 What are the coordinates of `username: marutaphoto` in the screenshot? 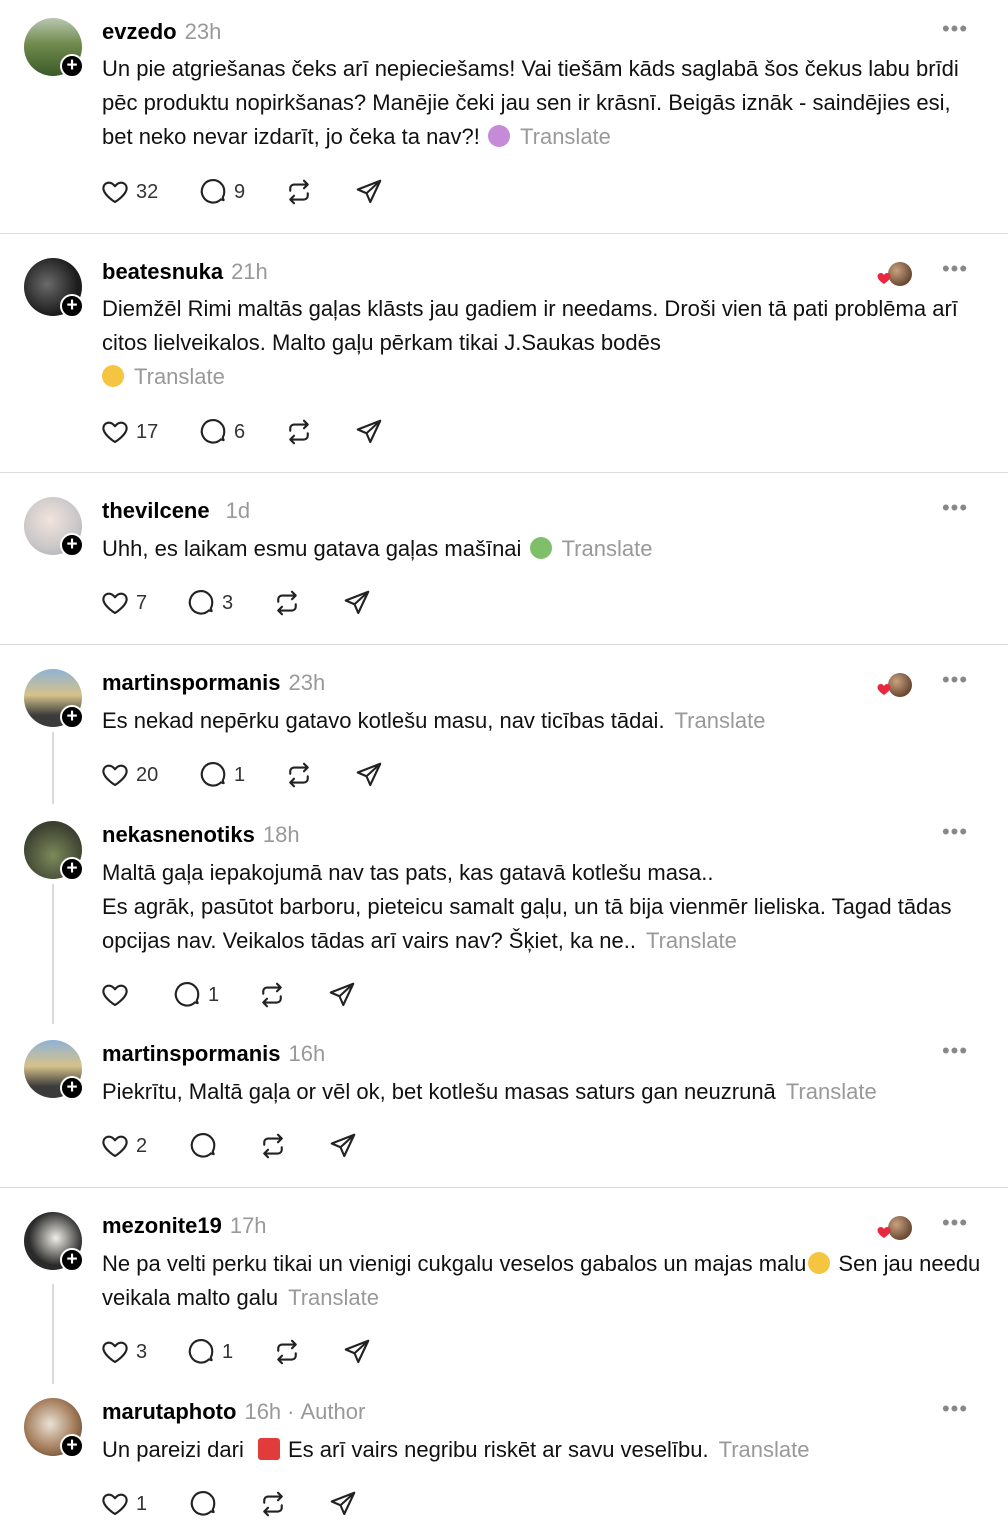 It's located at (169, 1411).